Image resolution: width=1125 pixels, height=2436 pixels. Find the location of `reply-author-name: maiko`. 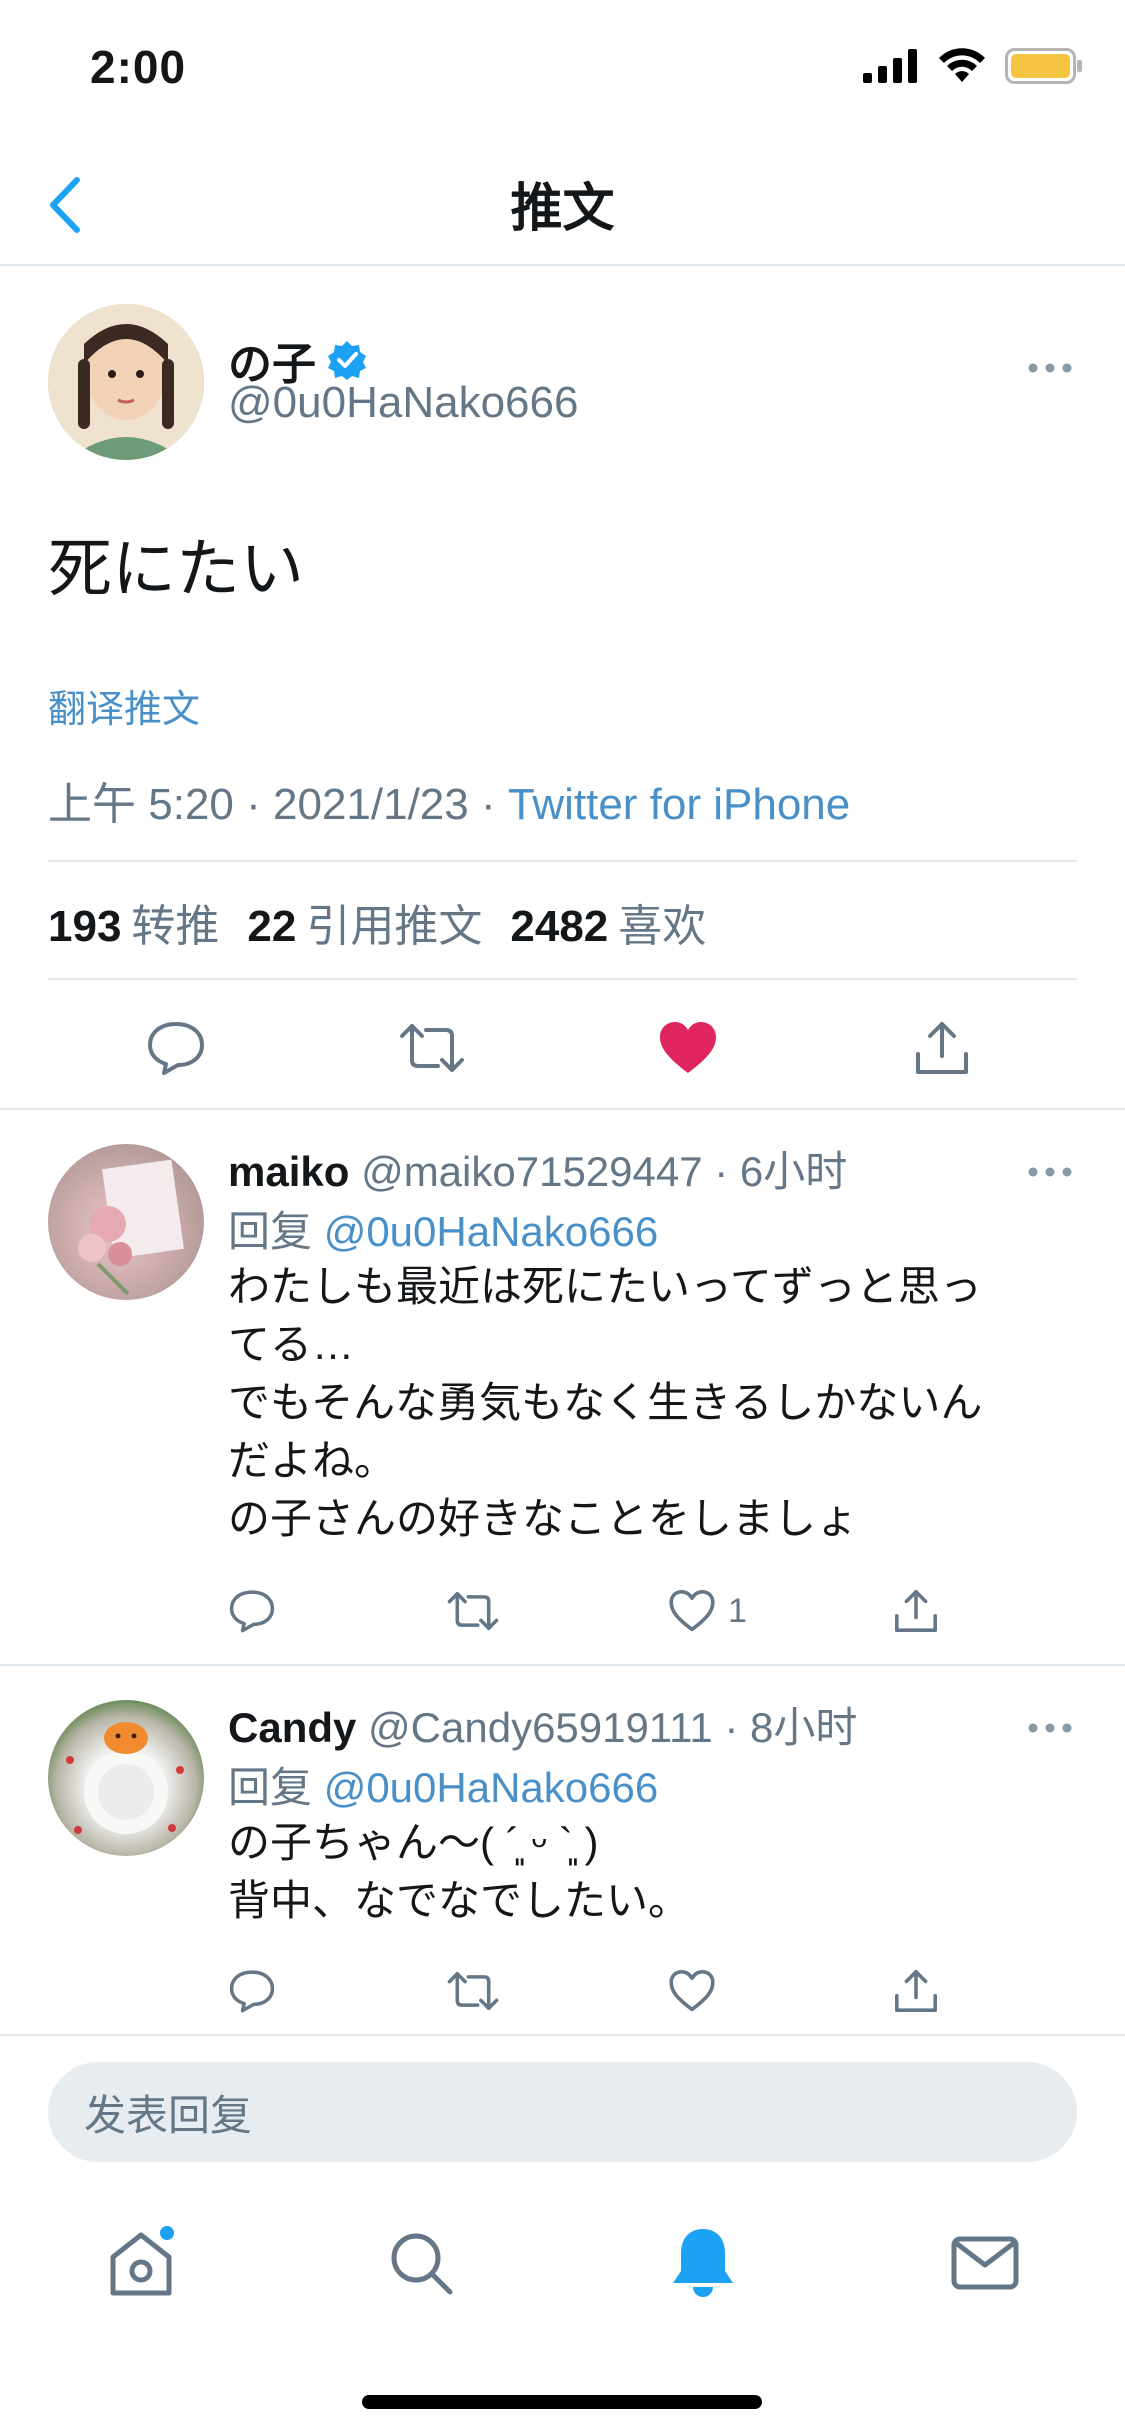

reply-author-name: maiko is located at coordinates (288, 1171).